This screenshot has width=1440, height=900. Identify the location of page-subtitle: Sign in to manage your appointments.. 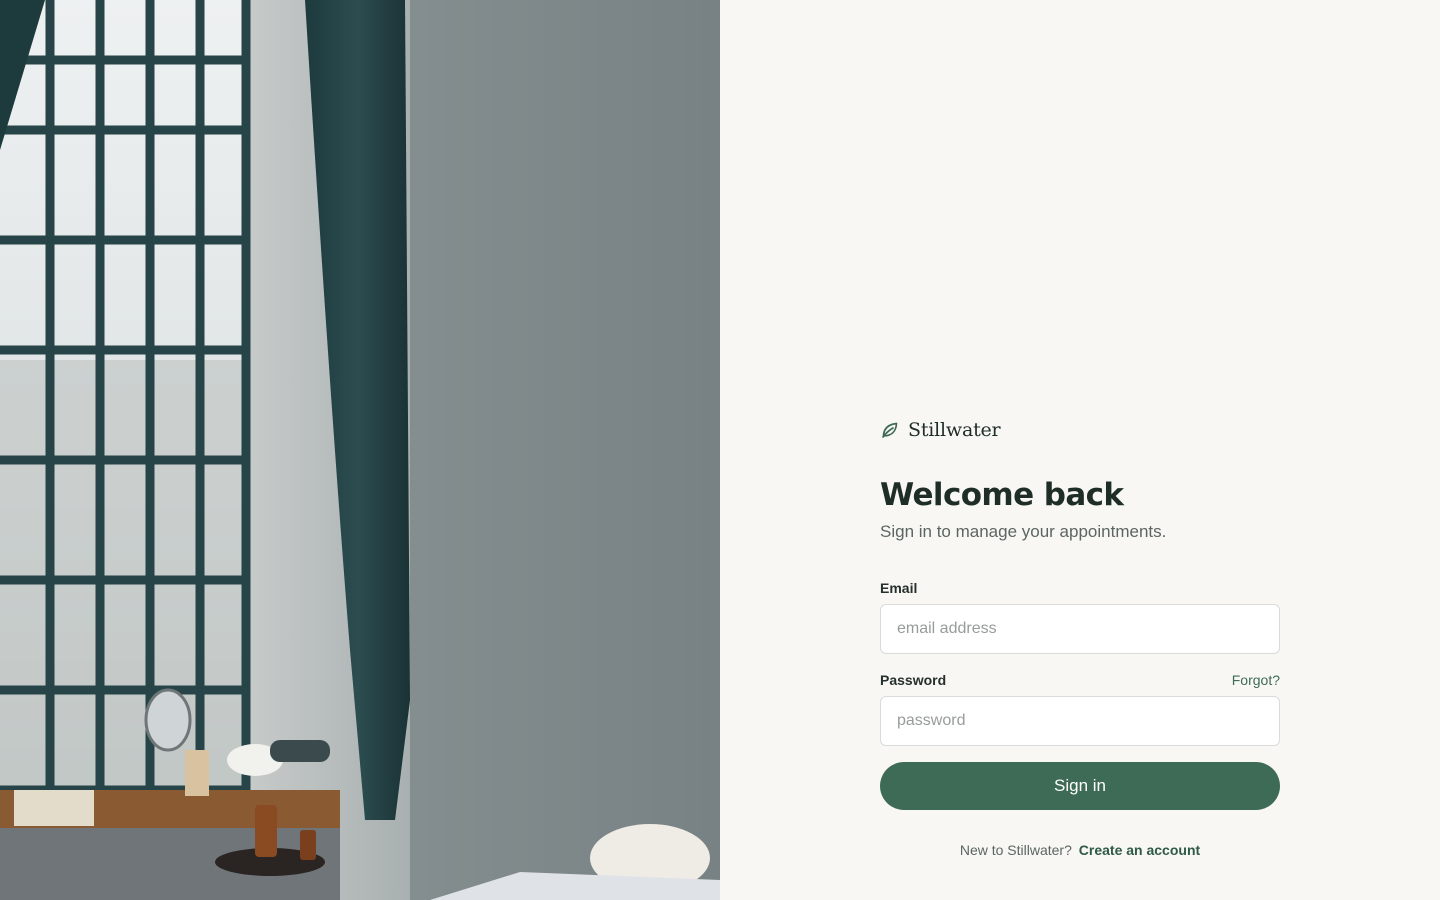
(1023, 531).